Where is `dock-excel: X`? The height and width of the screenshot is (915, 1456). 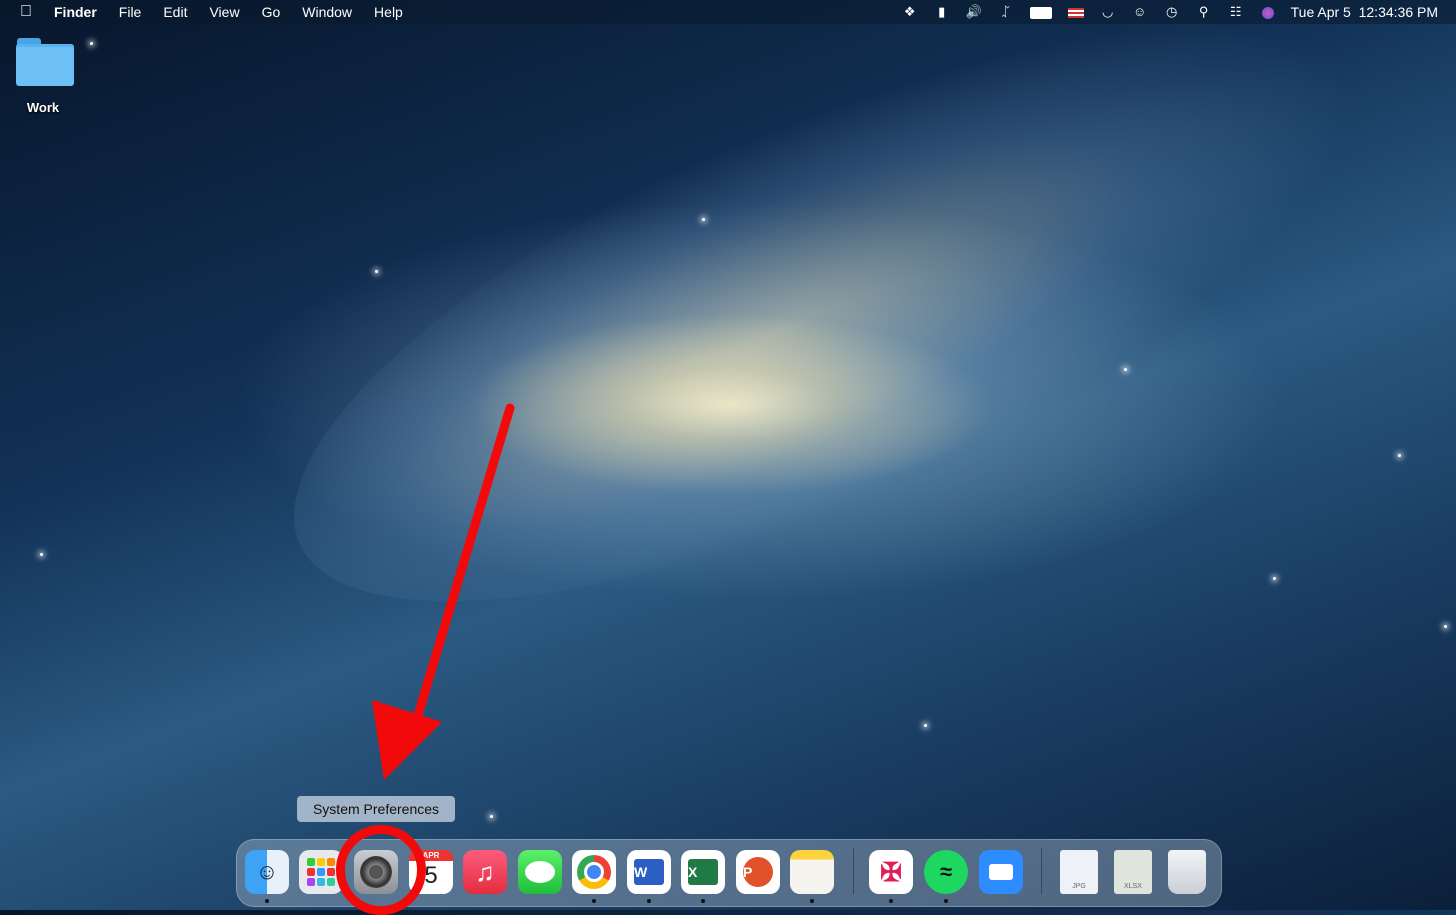
dock-excel: X is located at coordinates (703, 872).